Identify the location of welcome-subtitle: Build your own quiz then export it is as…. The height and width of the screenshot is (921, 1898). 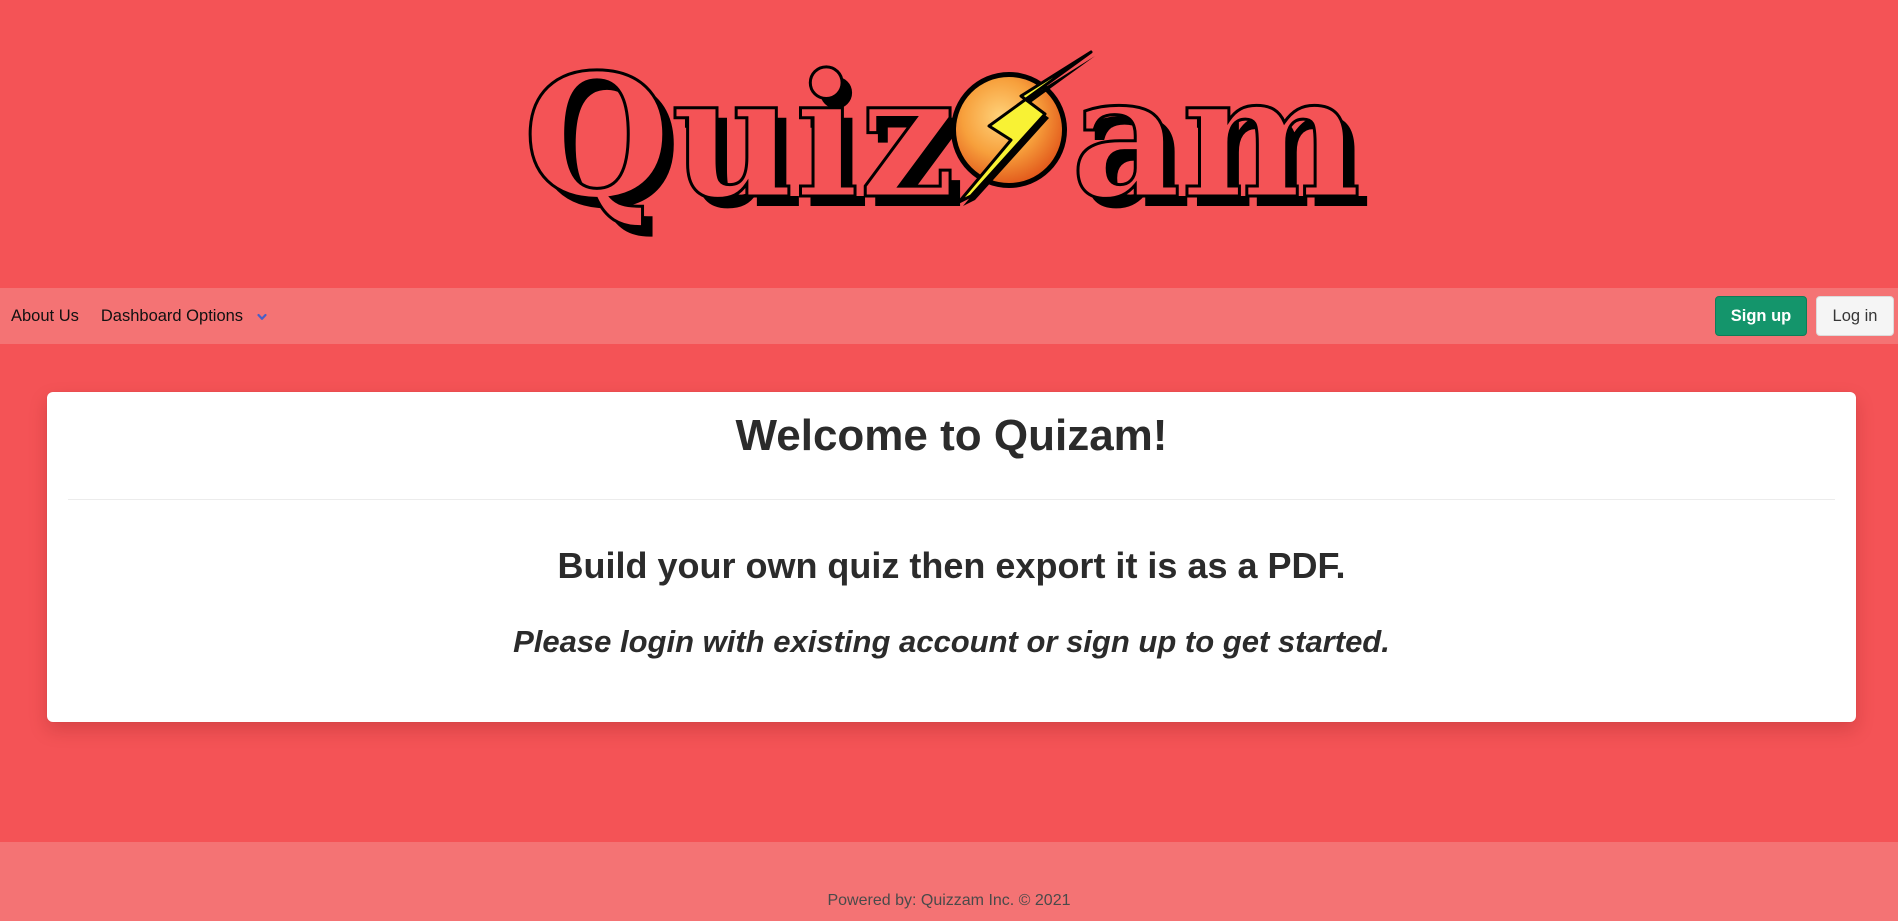
(951, 565).